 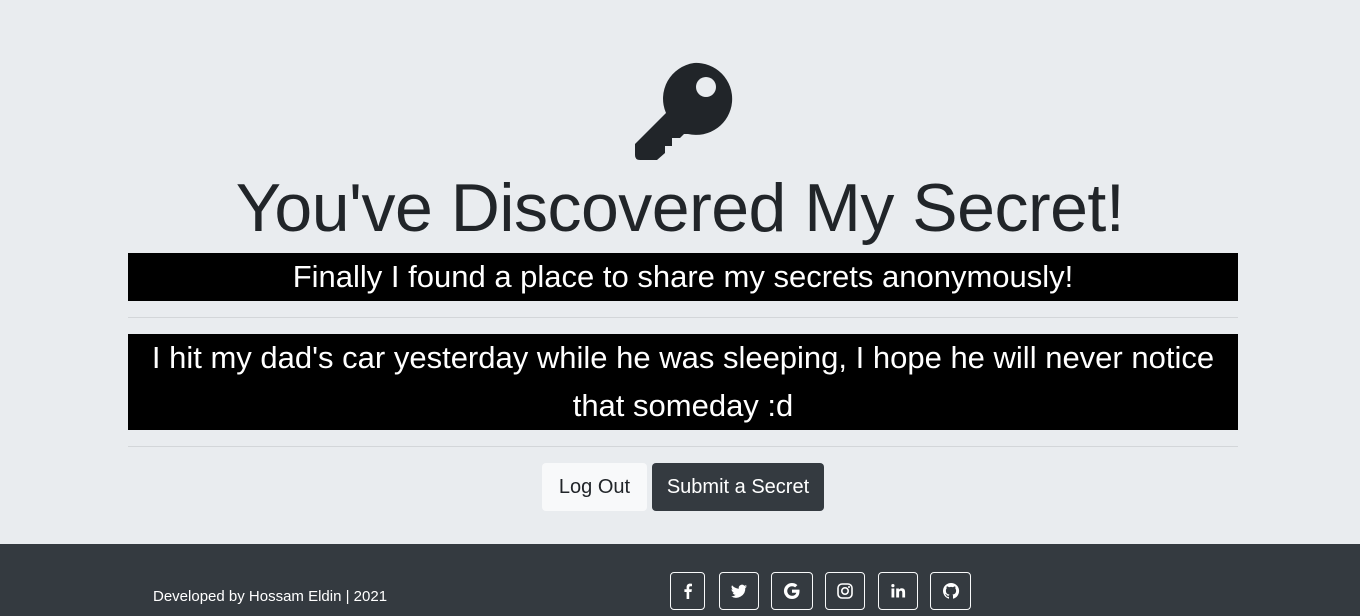 What do you see at coordinates (845, 591) in the screenshot?
I see `instagram-icon` at bounding box center [845, 591].